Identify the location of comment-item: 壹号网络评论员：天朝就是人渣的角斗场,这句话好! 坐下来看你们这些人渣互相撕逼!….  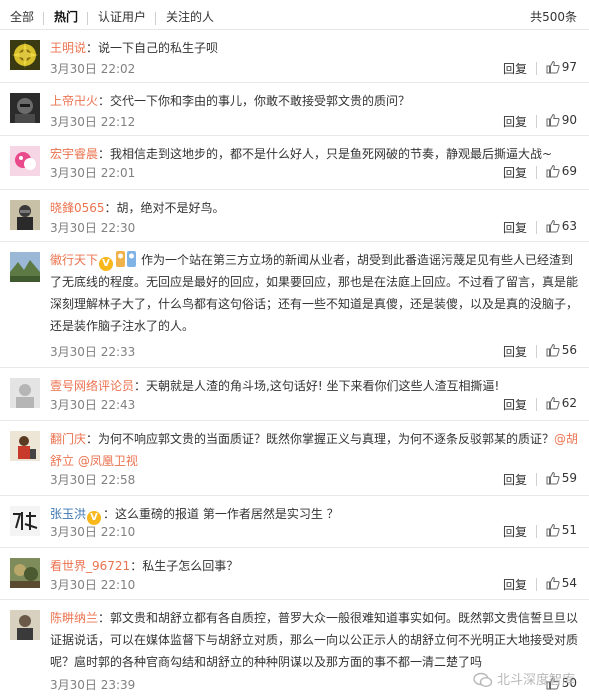
(294, 394).